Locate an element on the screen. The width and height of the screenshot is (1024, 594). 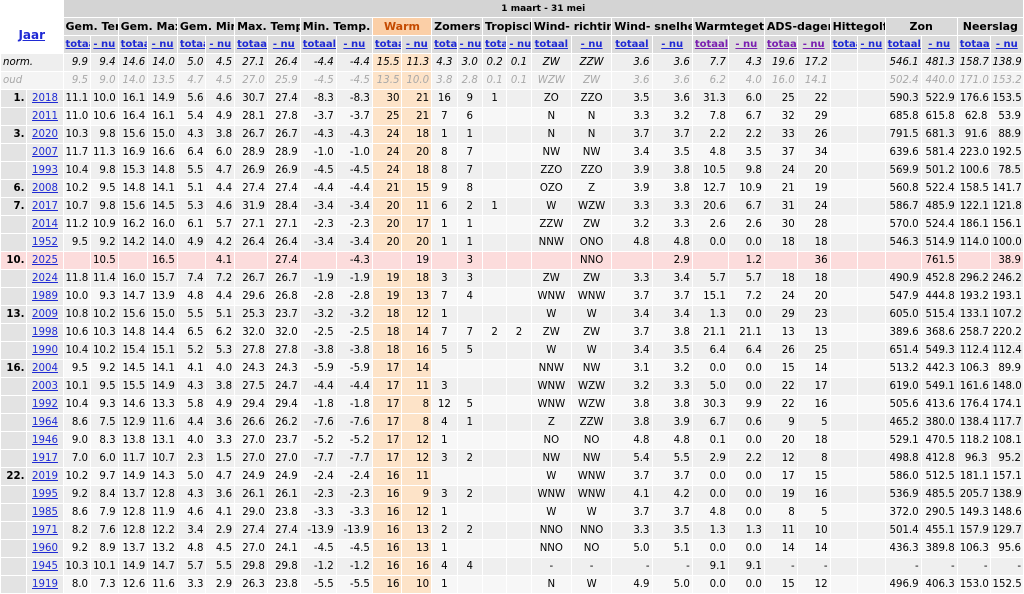
year-cell: 2017 is located at coordinates (45, 206).